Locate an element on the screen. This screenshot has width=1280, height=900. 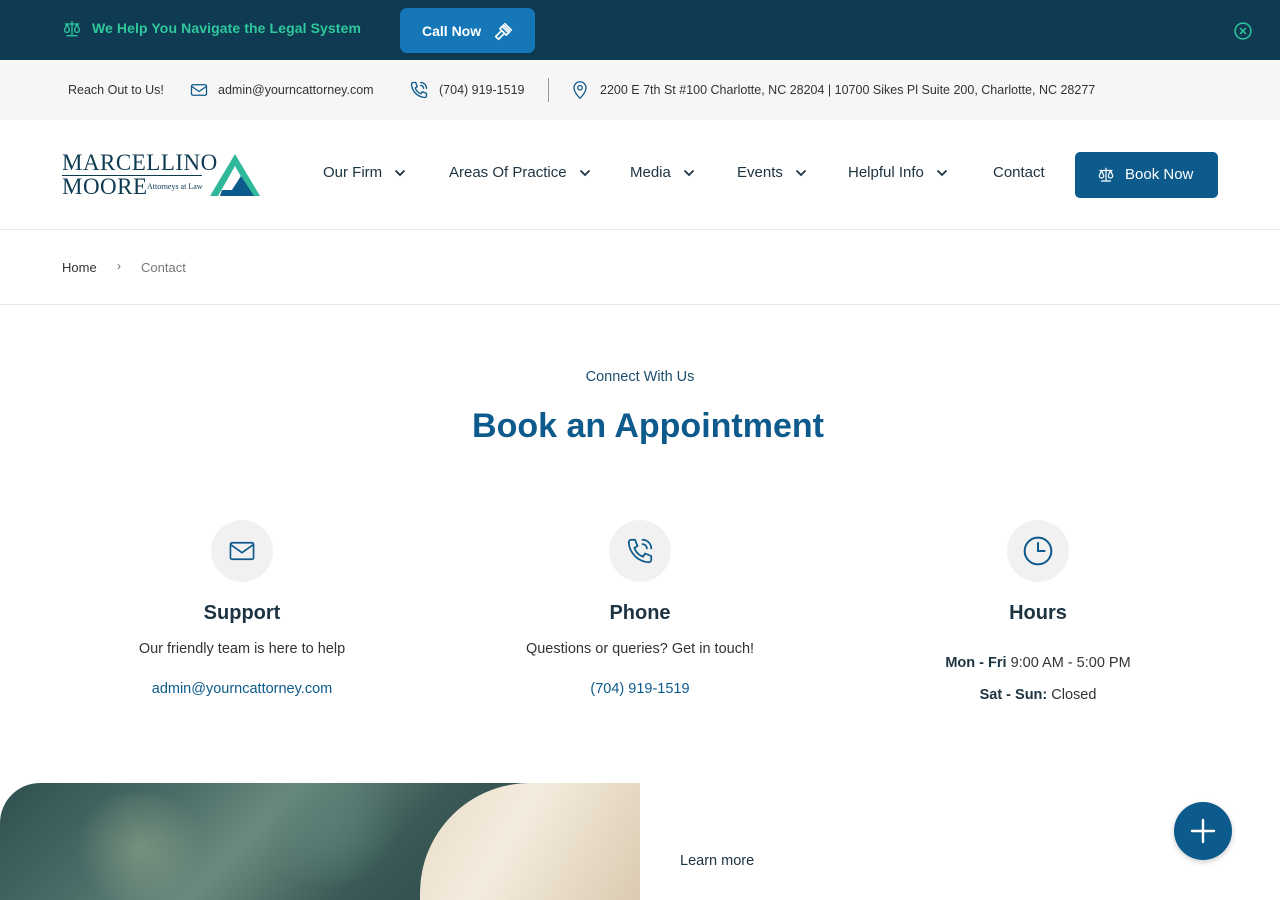
nav-areas-of-practice: Areas Of Practice is located at coordinates (520, 172).